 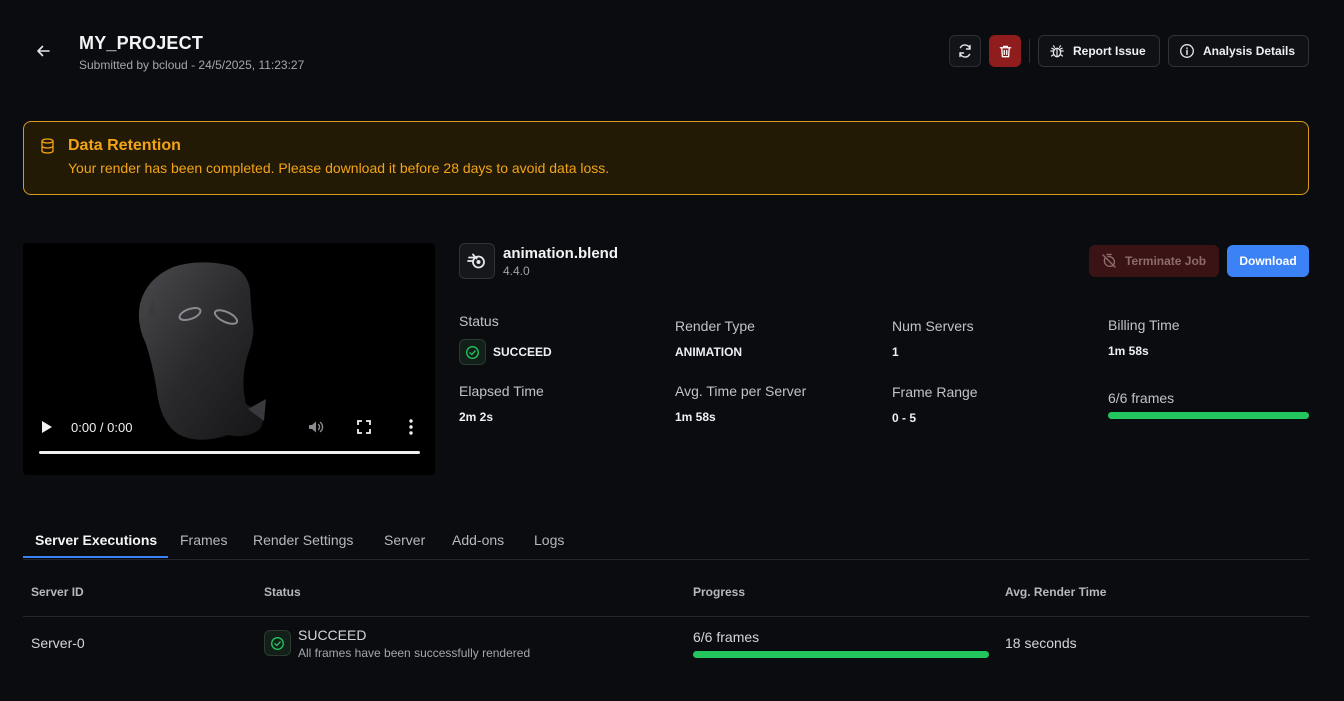 I want to click on status-label: Status, so click(x=479, y=321).